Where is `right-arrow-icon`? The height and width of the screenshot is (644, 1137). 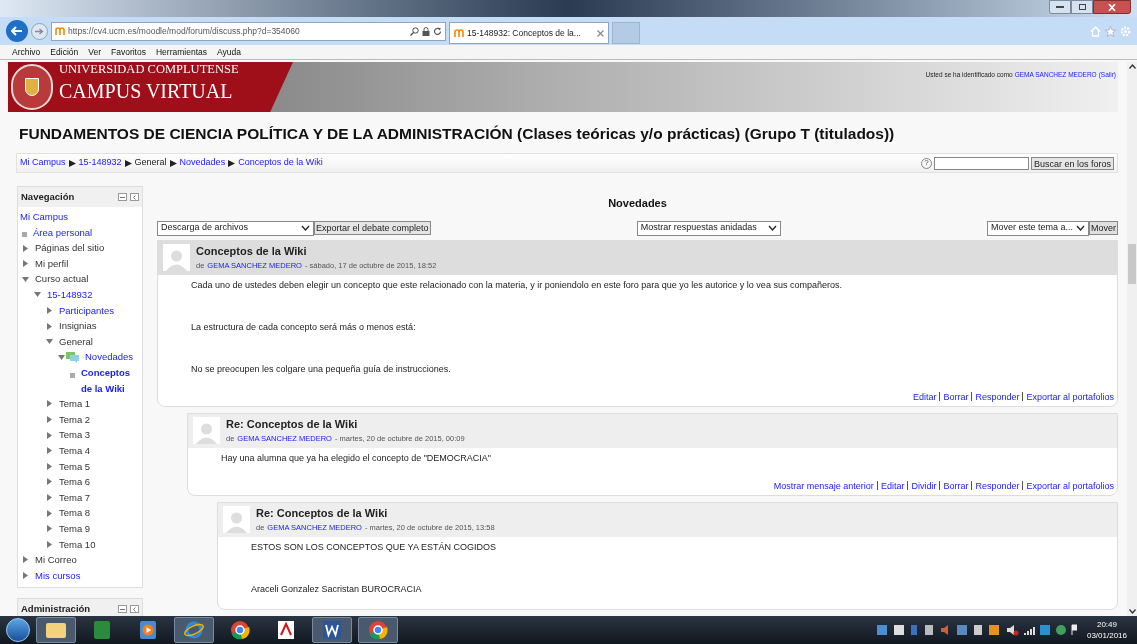
right-arrow-icon is located at coordinates (39, 31).